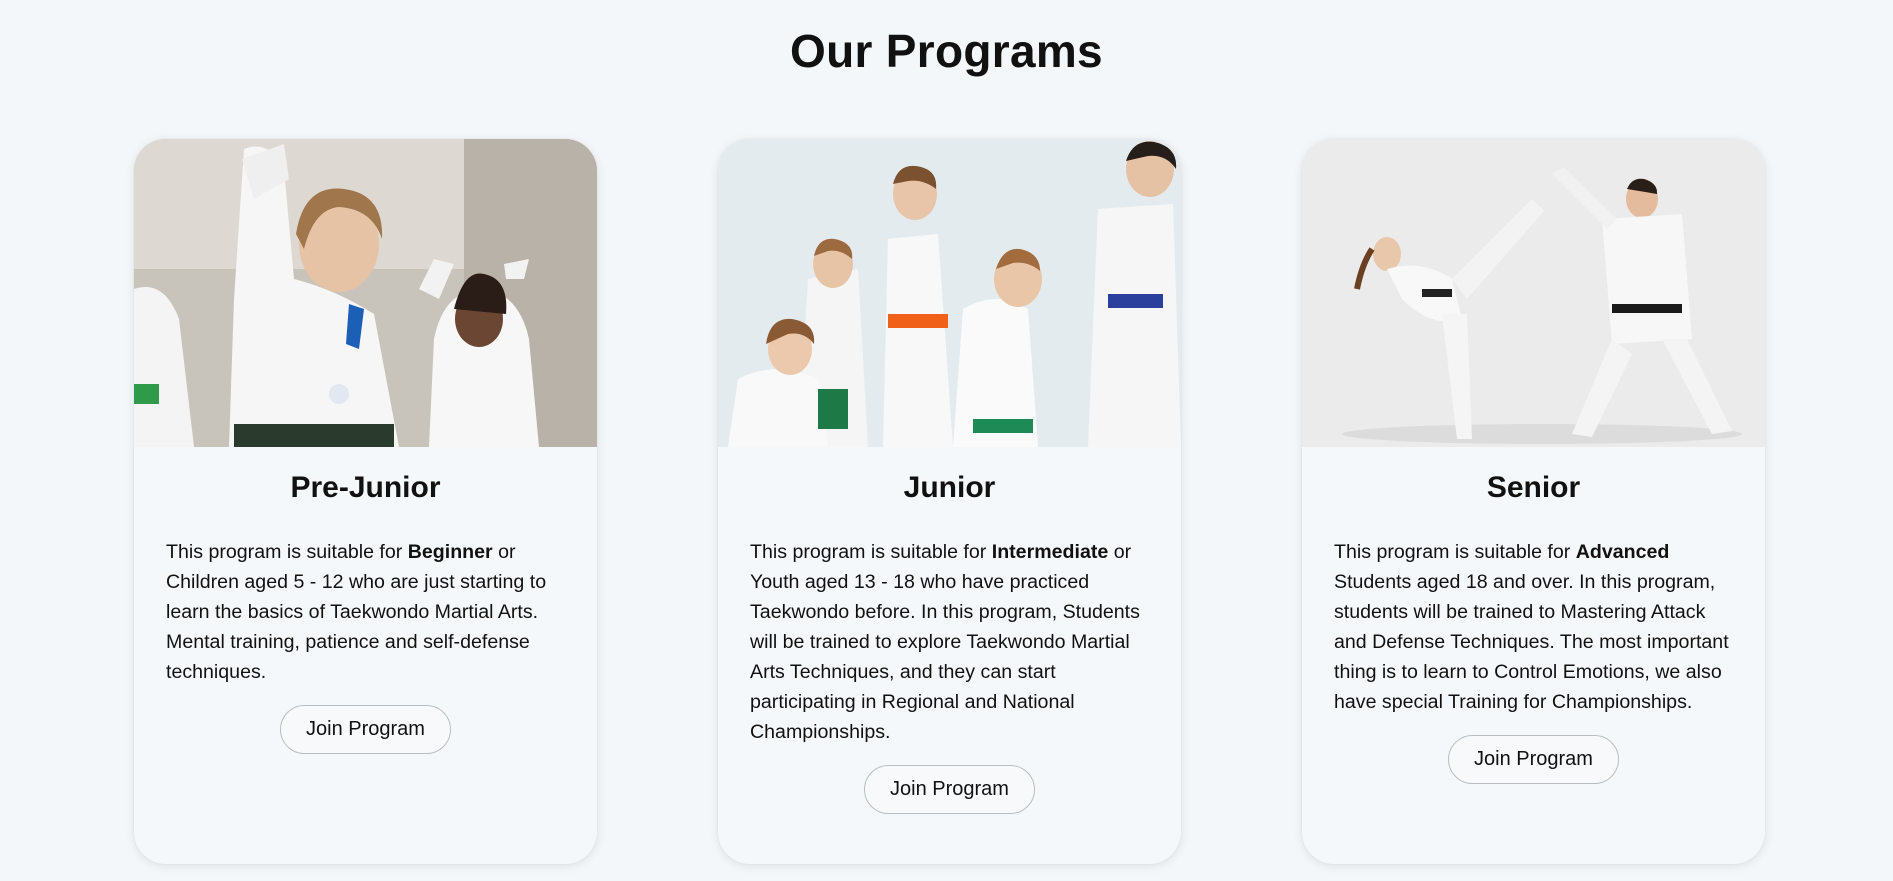 Image resolution: width=1893 pixels, height=881 pixels. I want to click on card-title: Junior, so click(949, 487).